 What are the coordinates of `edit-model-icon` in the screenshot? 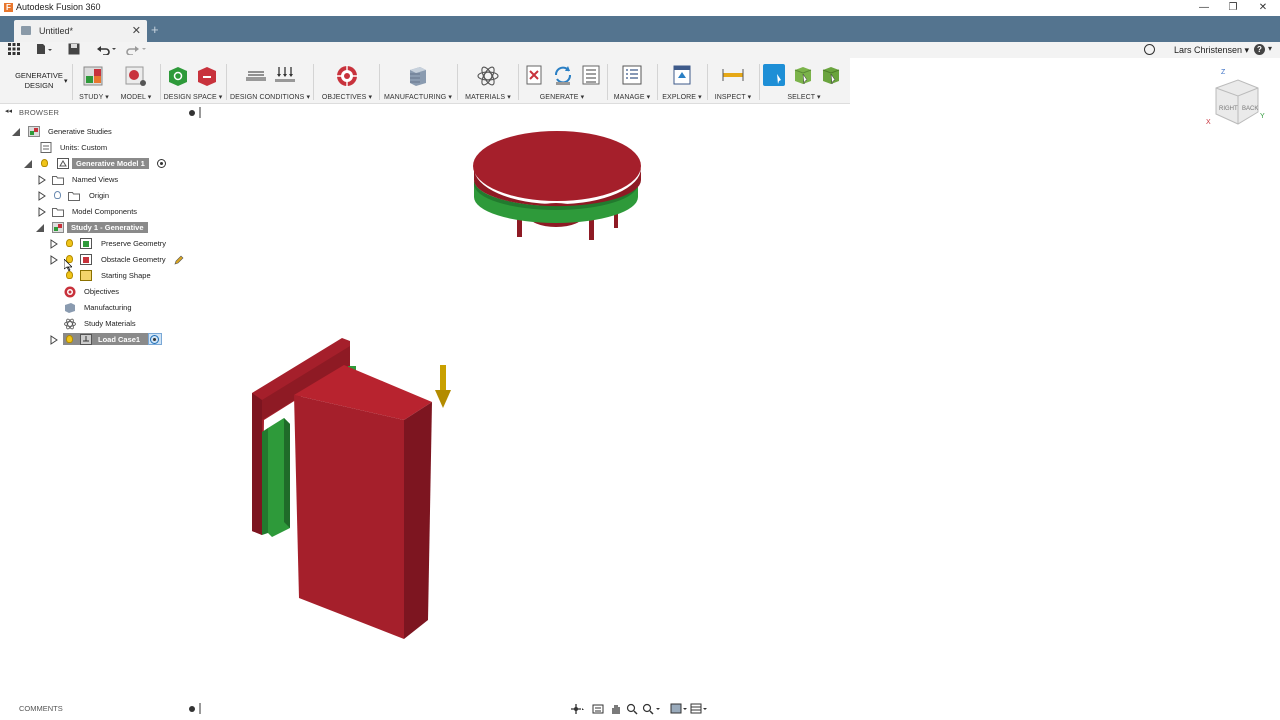 It's located at (136, 76).